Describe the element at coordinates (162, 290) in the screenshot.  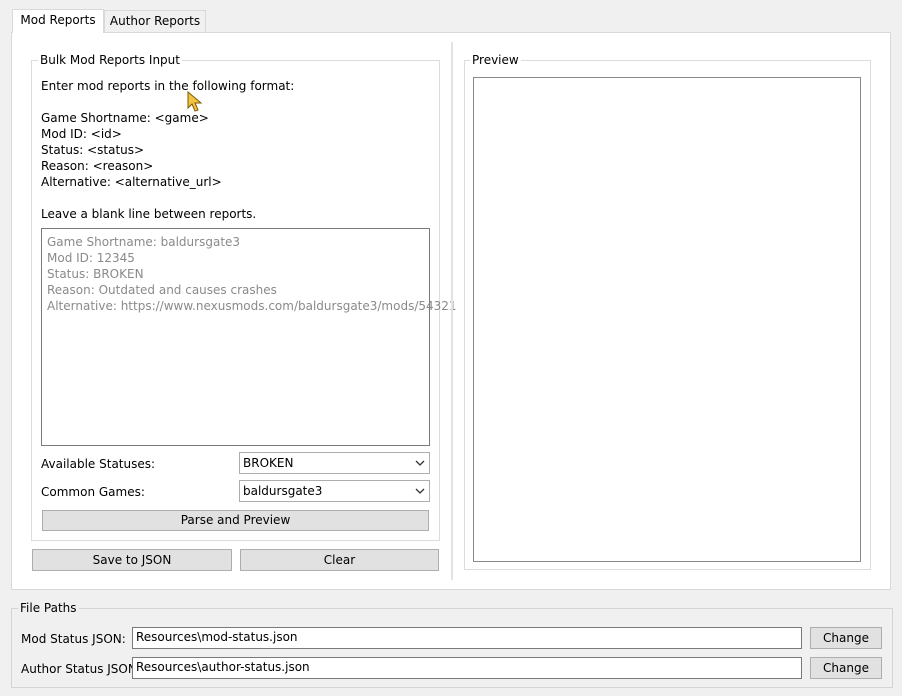
I see `placeholder-line: Reason: Outdated and causes crashes` at that location.